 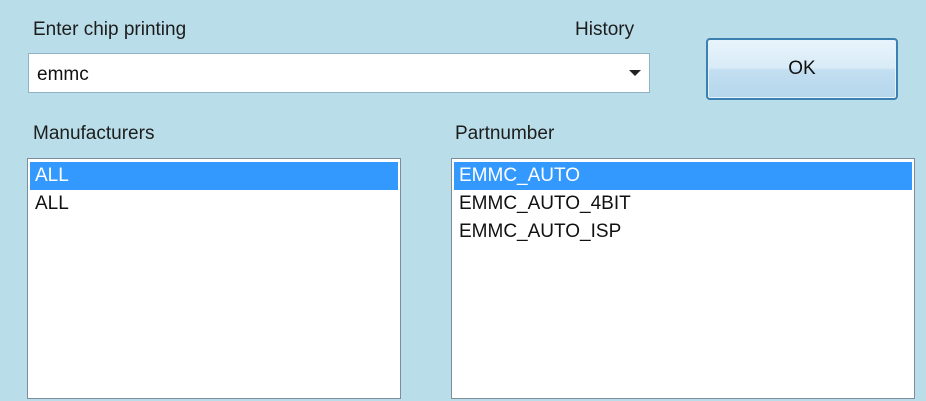 I want to click on manufacturers-label: Manufacturers, so click(x=94, y=133).